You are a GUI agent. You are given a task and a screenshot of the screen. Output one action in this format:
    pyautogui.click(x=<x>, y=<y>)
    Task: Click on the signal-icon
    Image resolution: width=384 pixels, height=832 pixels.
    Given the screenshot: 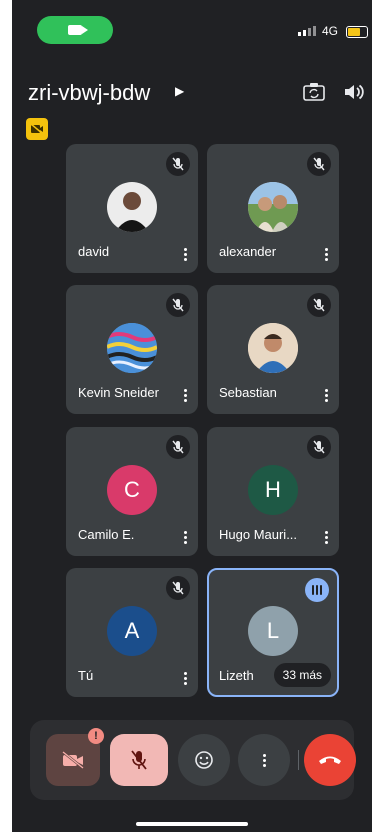 What is the action you would take?
    pyautogui.click(x=307, y=31)
    